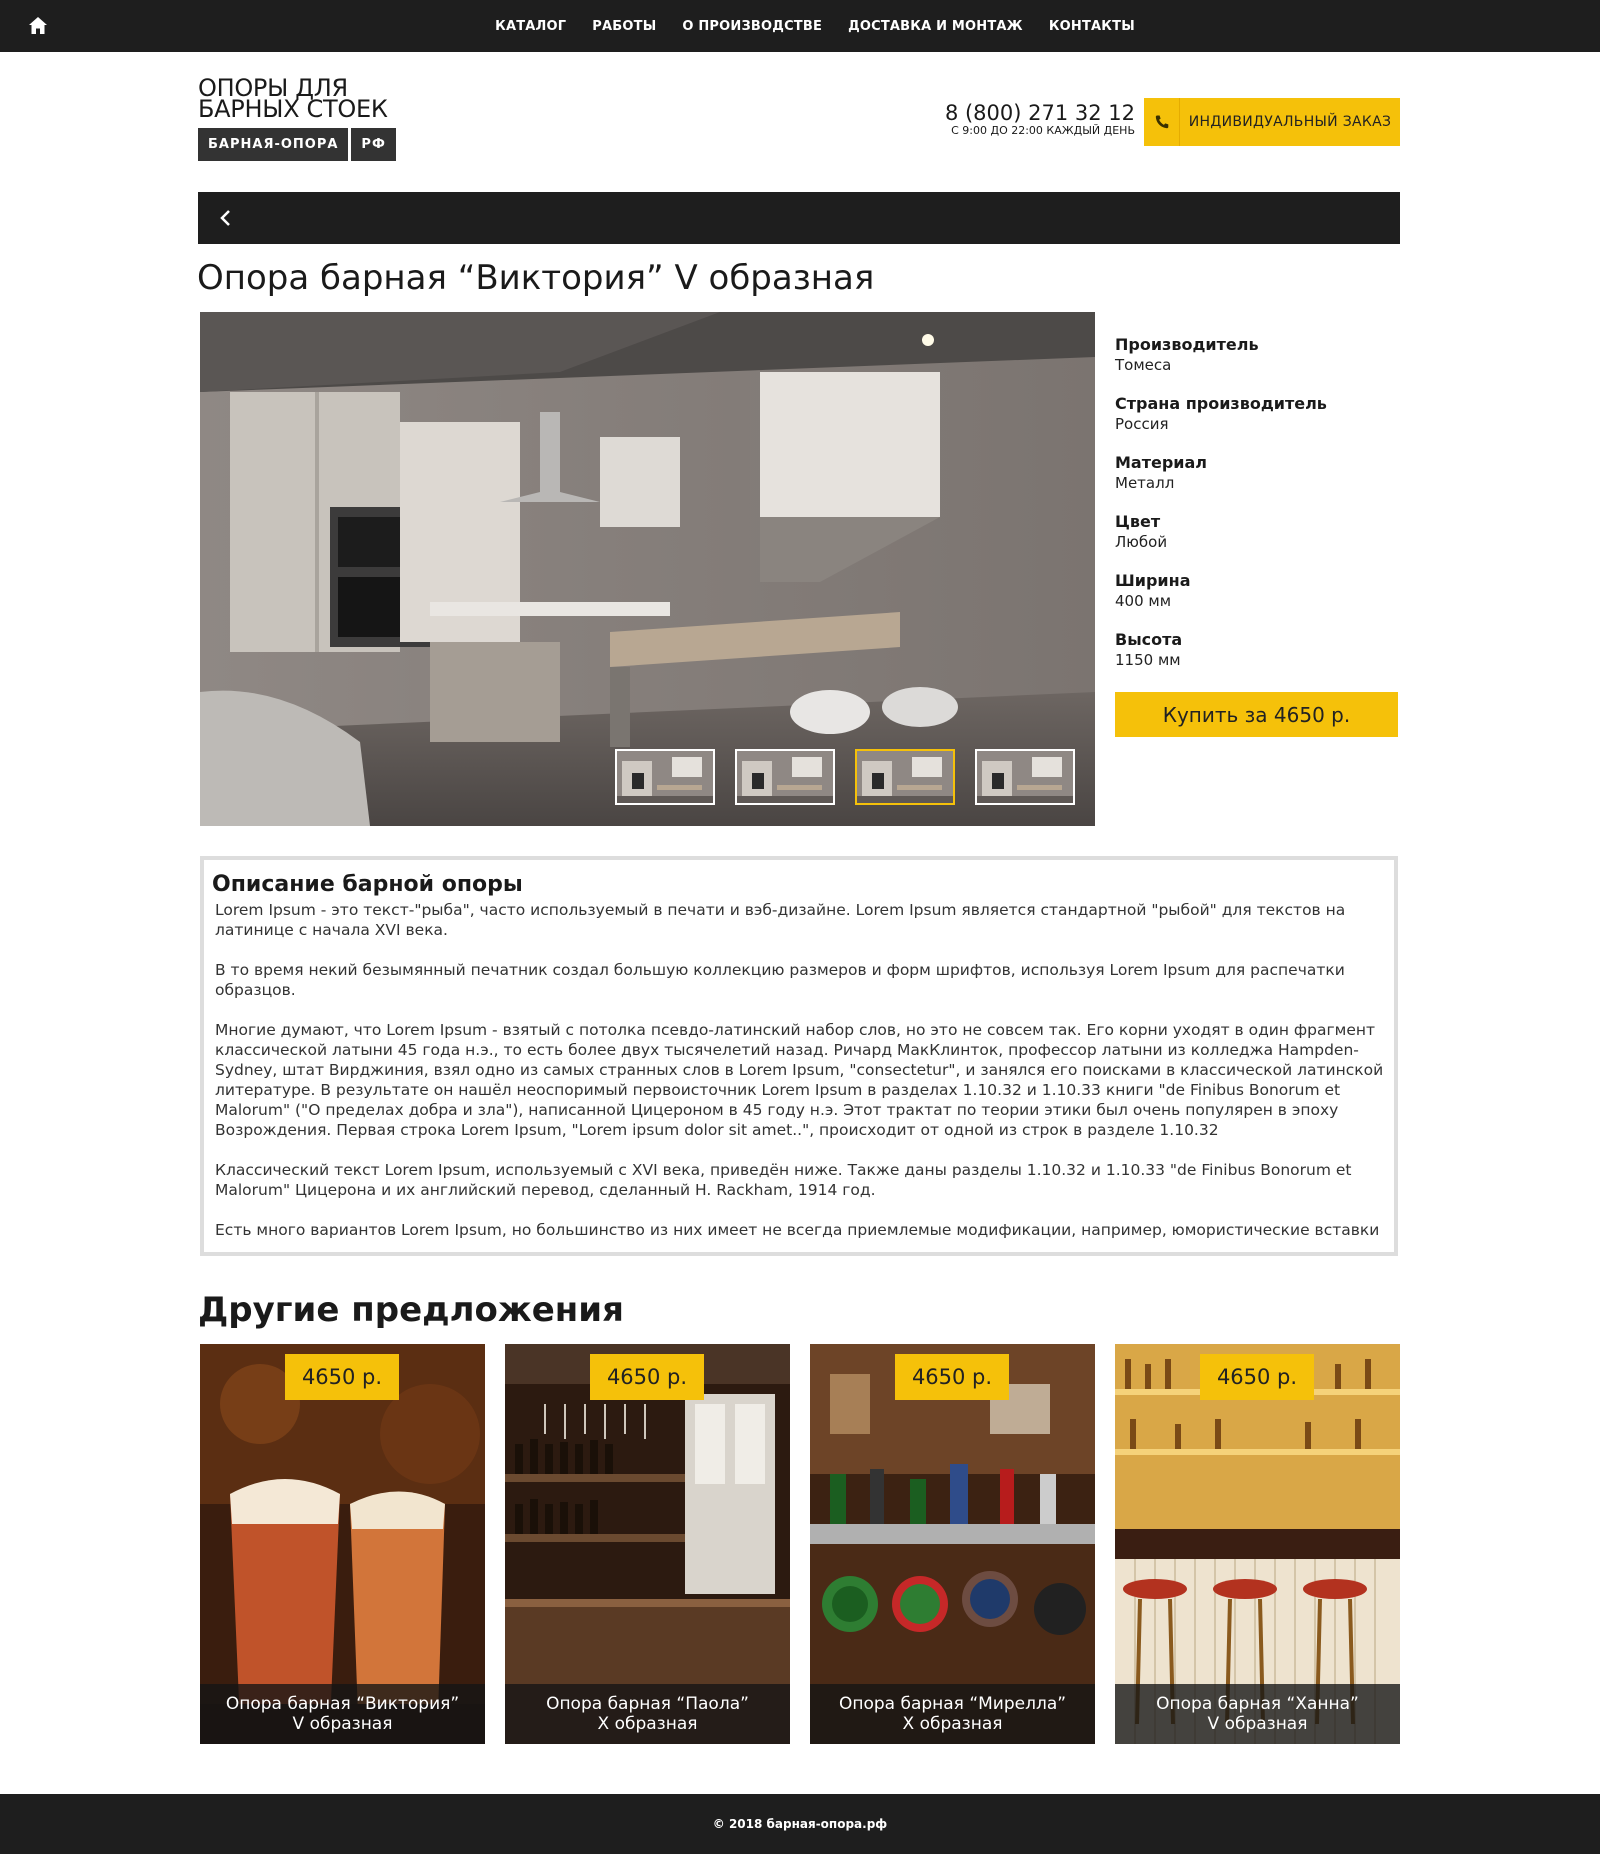  I want to click on offer-caption: Опора барная “Паола” X образная, so click(647, 1714).